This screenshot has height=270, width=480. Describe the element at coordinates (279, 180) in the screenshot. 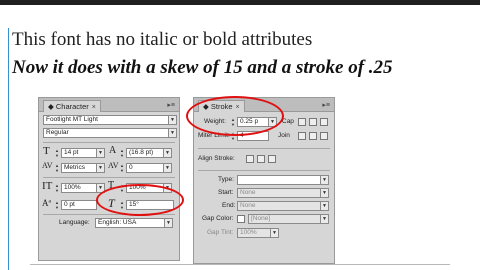

I see `type-select` at that location.